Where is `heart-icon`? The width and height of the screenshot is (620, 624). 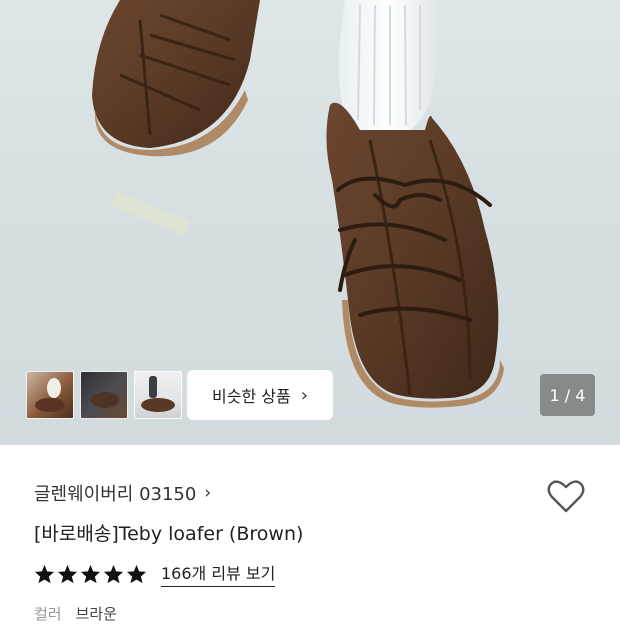
heart-icon is located at coordinates (566, 496).